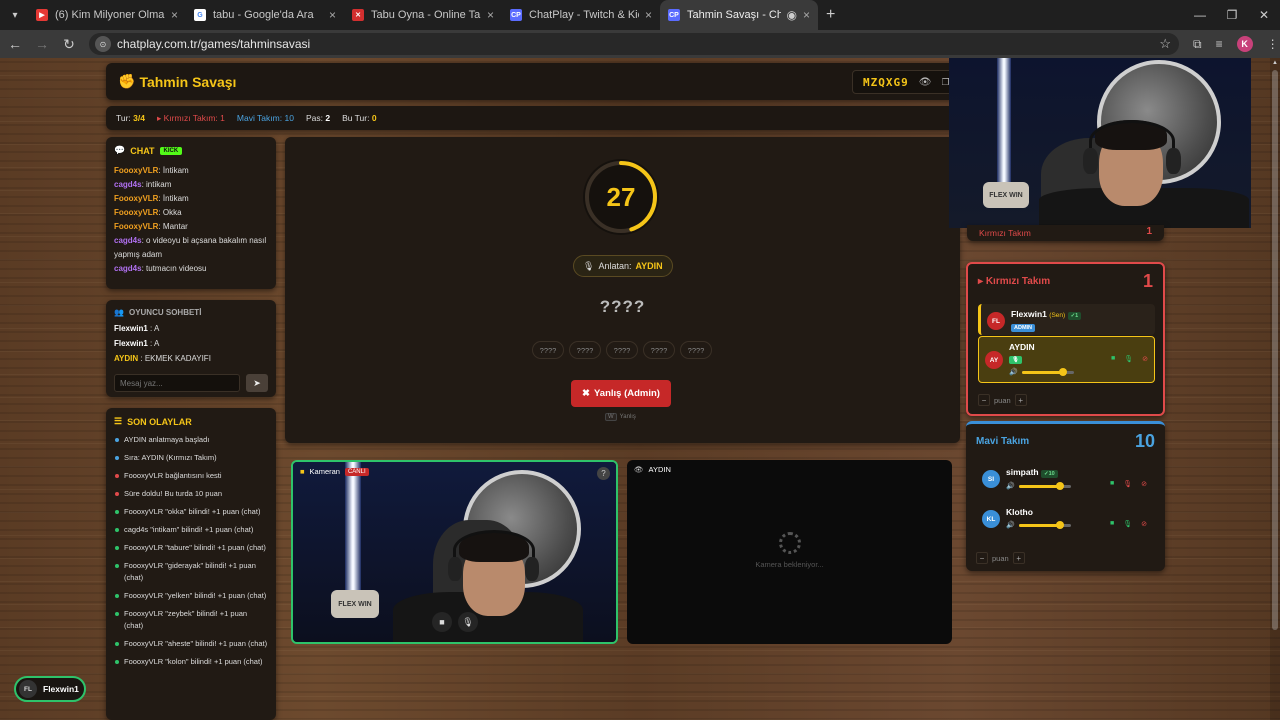 The width and height of the screenshot is (1280, 720). What do you see at coordinates (603, 473) in the screenshot?
I see `help-icon: ?` at bounding box center [603, 473].